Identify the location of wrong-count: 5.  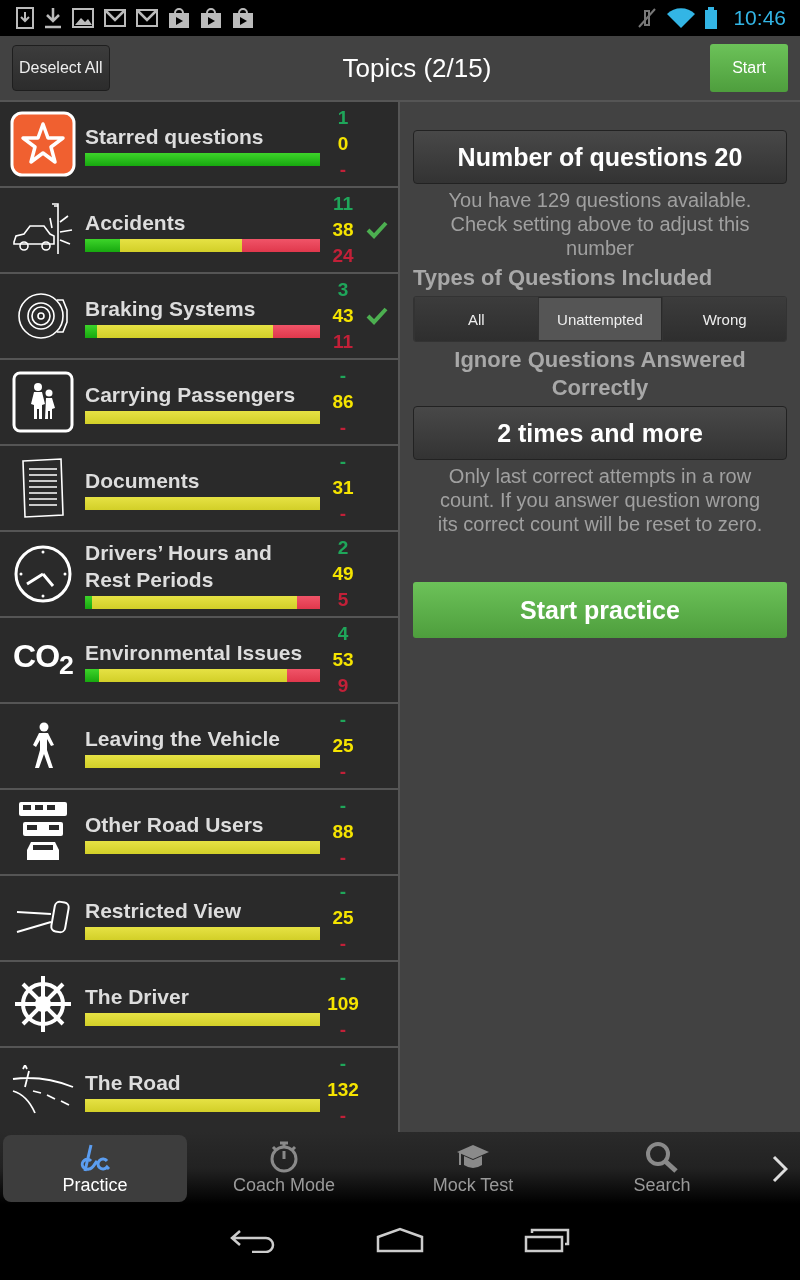
(343, 600).